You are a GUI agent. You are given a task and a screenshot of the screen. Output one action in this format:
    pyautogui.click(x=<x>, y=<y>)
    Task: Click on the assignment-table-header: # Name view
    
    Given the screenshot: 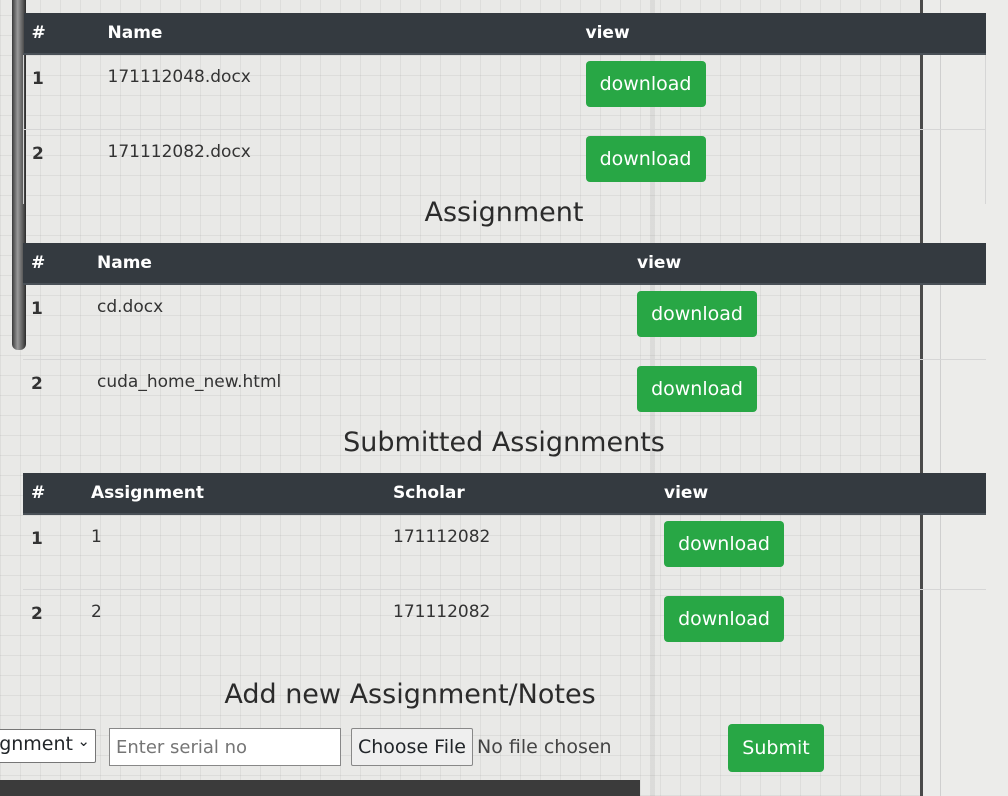 What is the action you would take?
    pyautogui.click(x=504, y=264)
    